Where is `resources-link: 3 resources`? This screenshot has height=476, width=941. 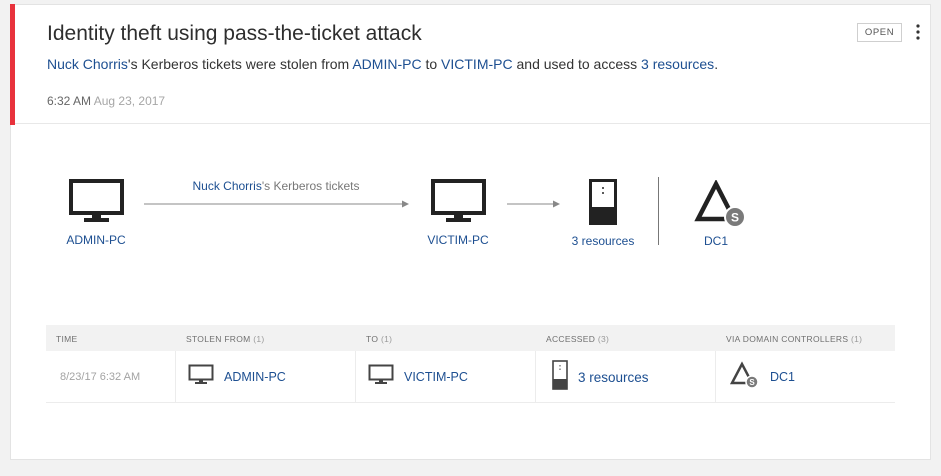
resources-link: 3 resources is located at coordinates (677, 64).